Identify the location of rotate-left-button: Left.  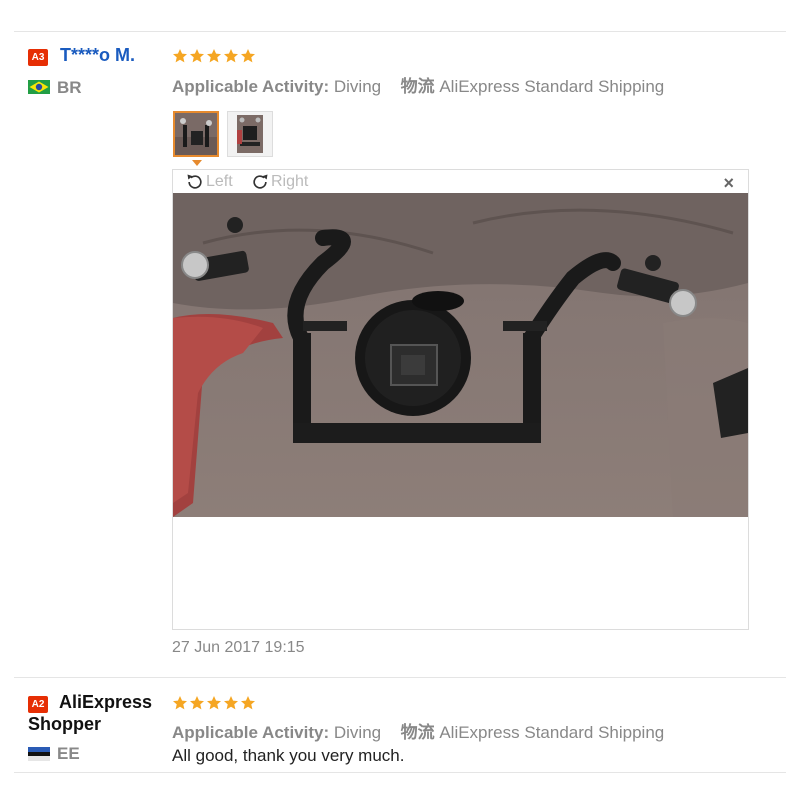
(209, 182).